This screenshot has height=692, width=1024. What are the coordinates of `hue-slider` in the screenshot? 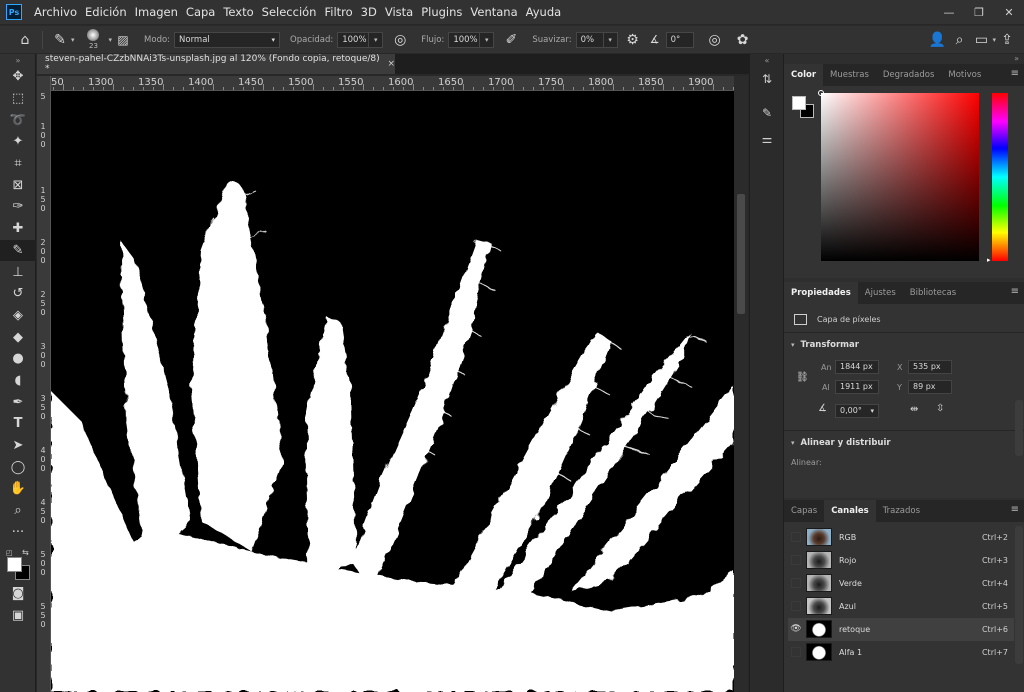 It's located at (1000, 177).